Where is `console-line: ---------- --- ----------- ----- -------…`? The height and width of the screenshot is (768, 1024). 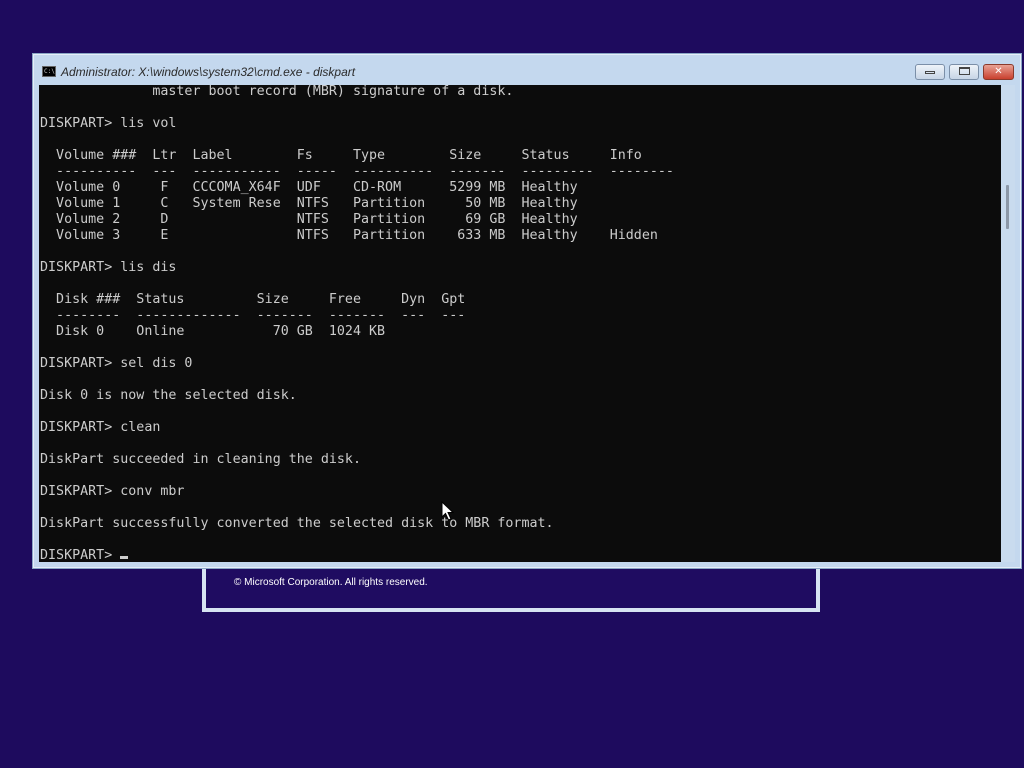
console-line: ---------- --- ----------- ----- -------… is located at coordinates (357, 171).